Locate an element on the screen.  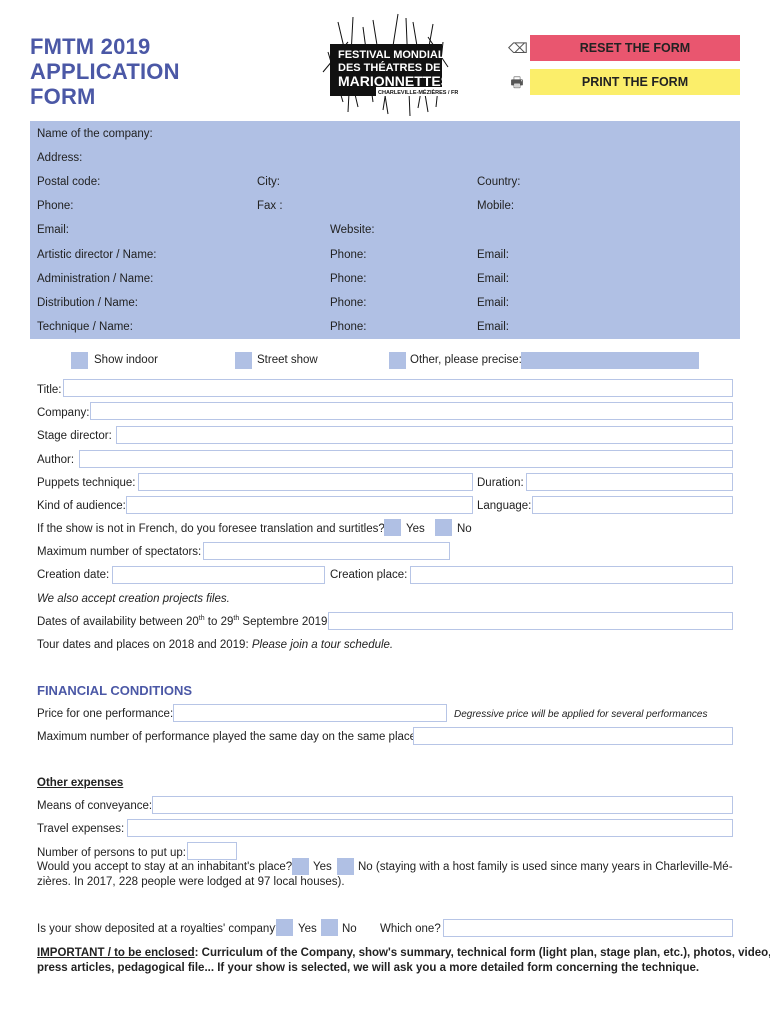
administration-email-field: Email: is located at coordinates (493, 279).